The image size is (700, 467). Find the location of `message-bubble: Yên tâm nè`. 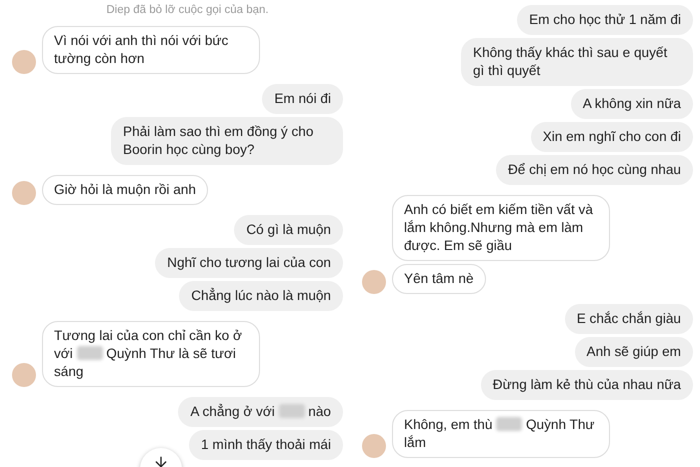

message-bubble: Yên tâm nè is located at coordinates (439, 279).